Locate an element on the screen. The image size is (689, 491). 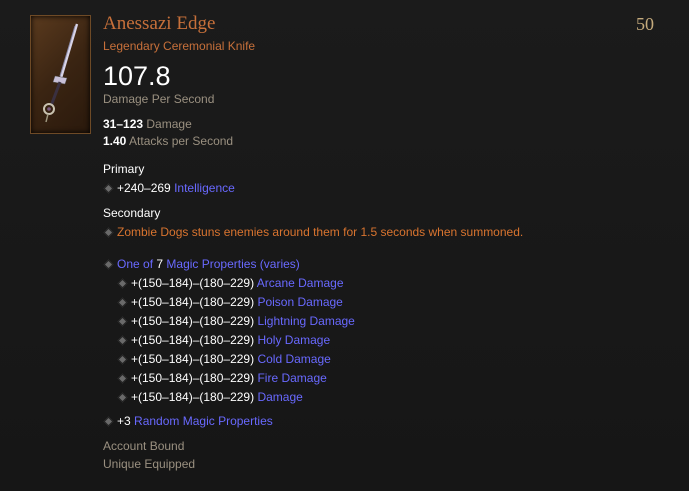
item-type: Legendary Ceremonial Knife is located at coordinates (179, 46).